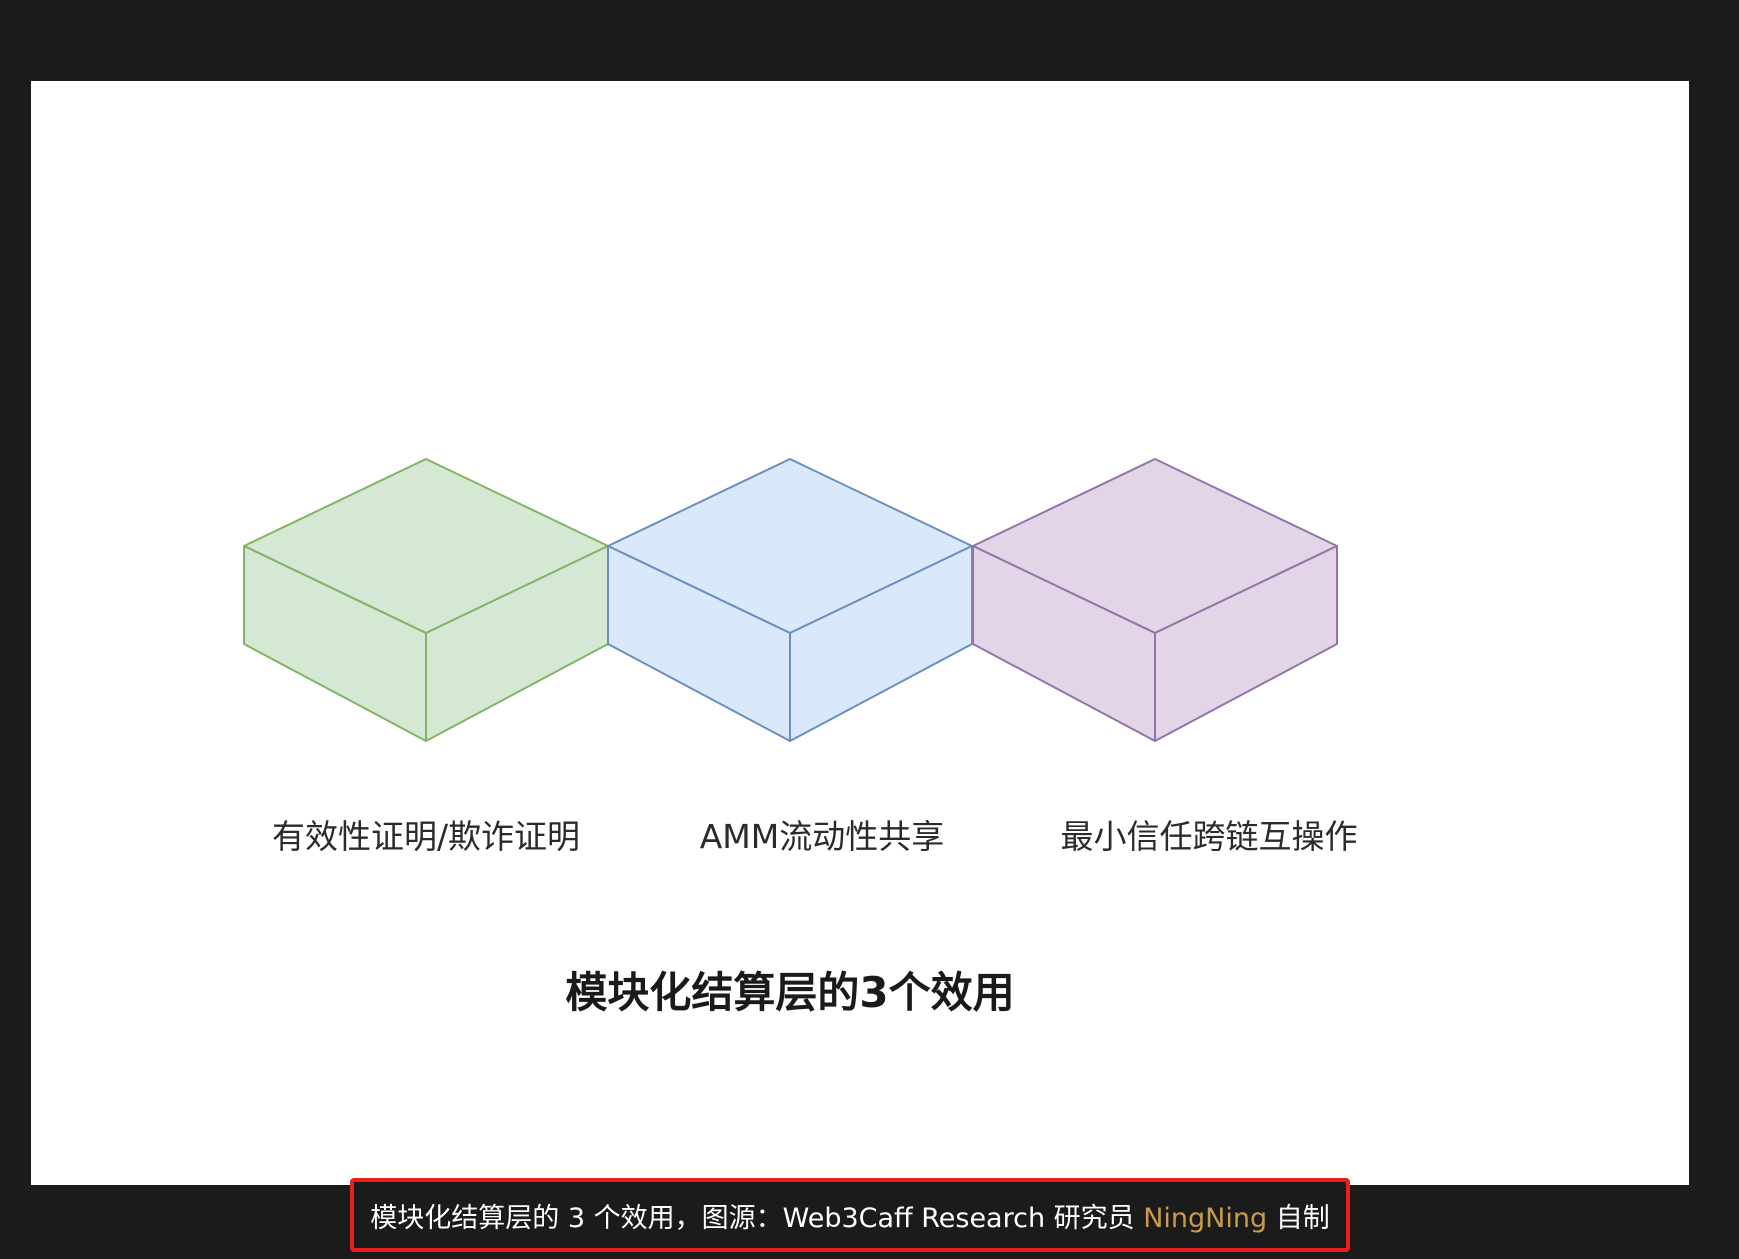  What do you see at coordinates (822, 836) in the screenshot?
I see `cube-label-amm-liquidity: AMM流动性共享` at bounding box center [822, 836].